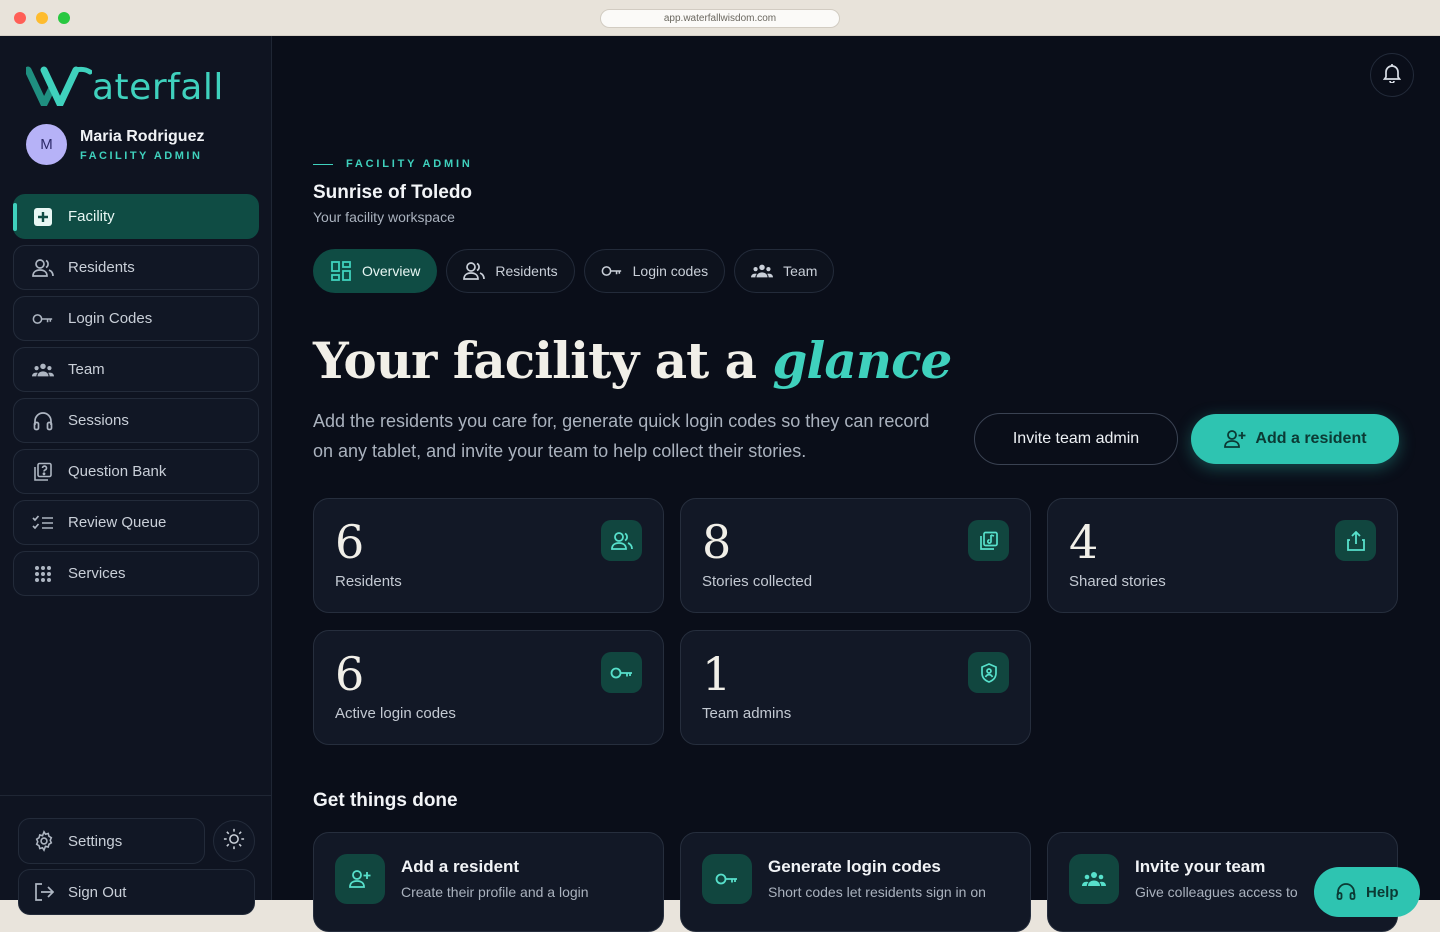 This screenshot has width=1440, height=932. Describe the element at coordinates (391, 271) in the screenshot. I see `tab-label: Overview` at that location.